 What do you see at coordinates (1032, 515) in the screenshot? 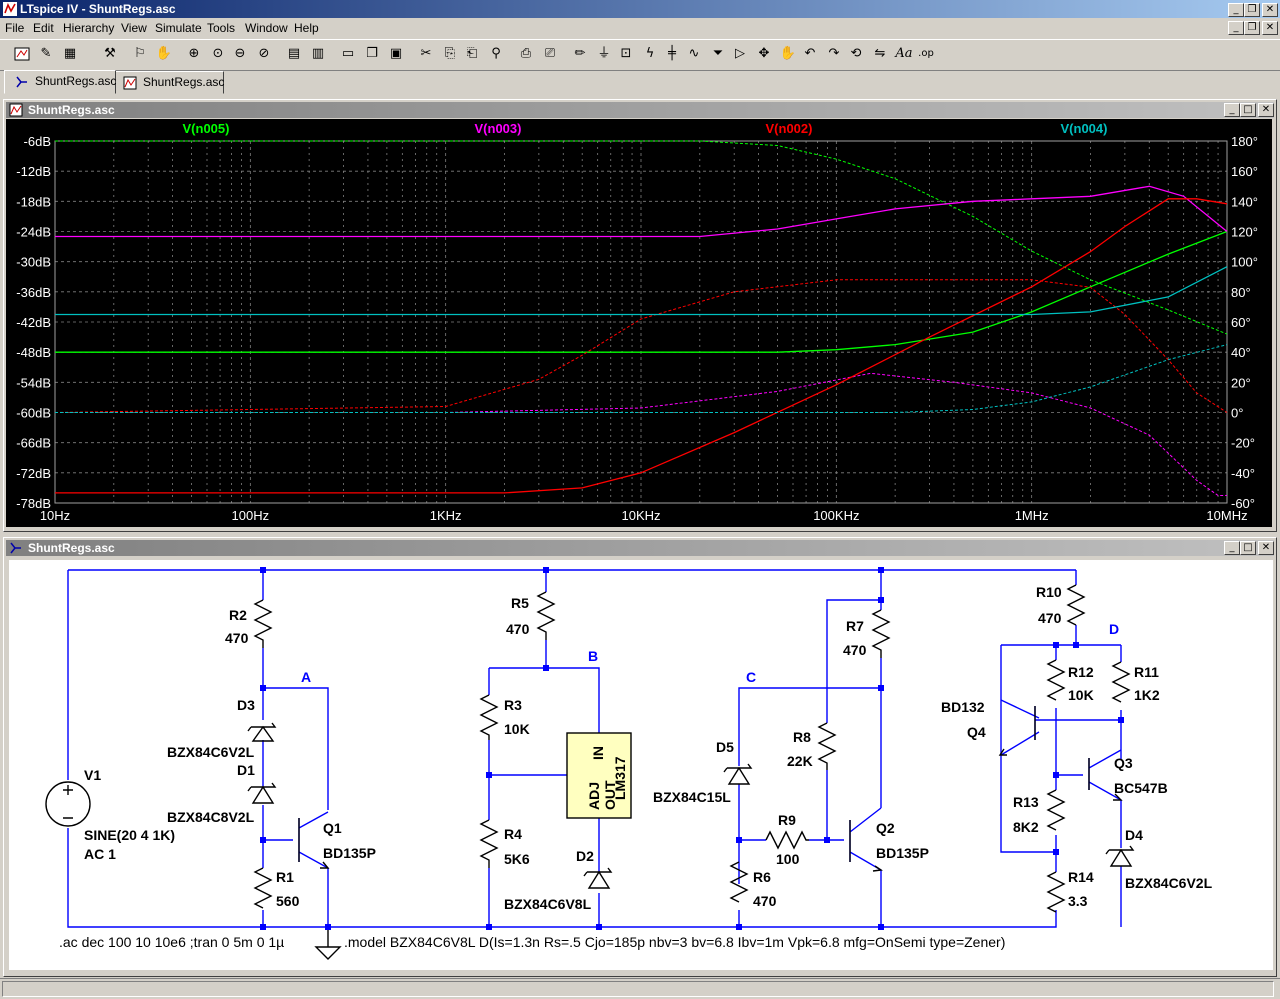
I see `x-tick-label: 1MHz` at bounding box center [1032, 515].